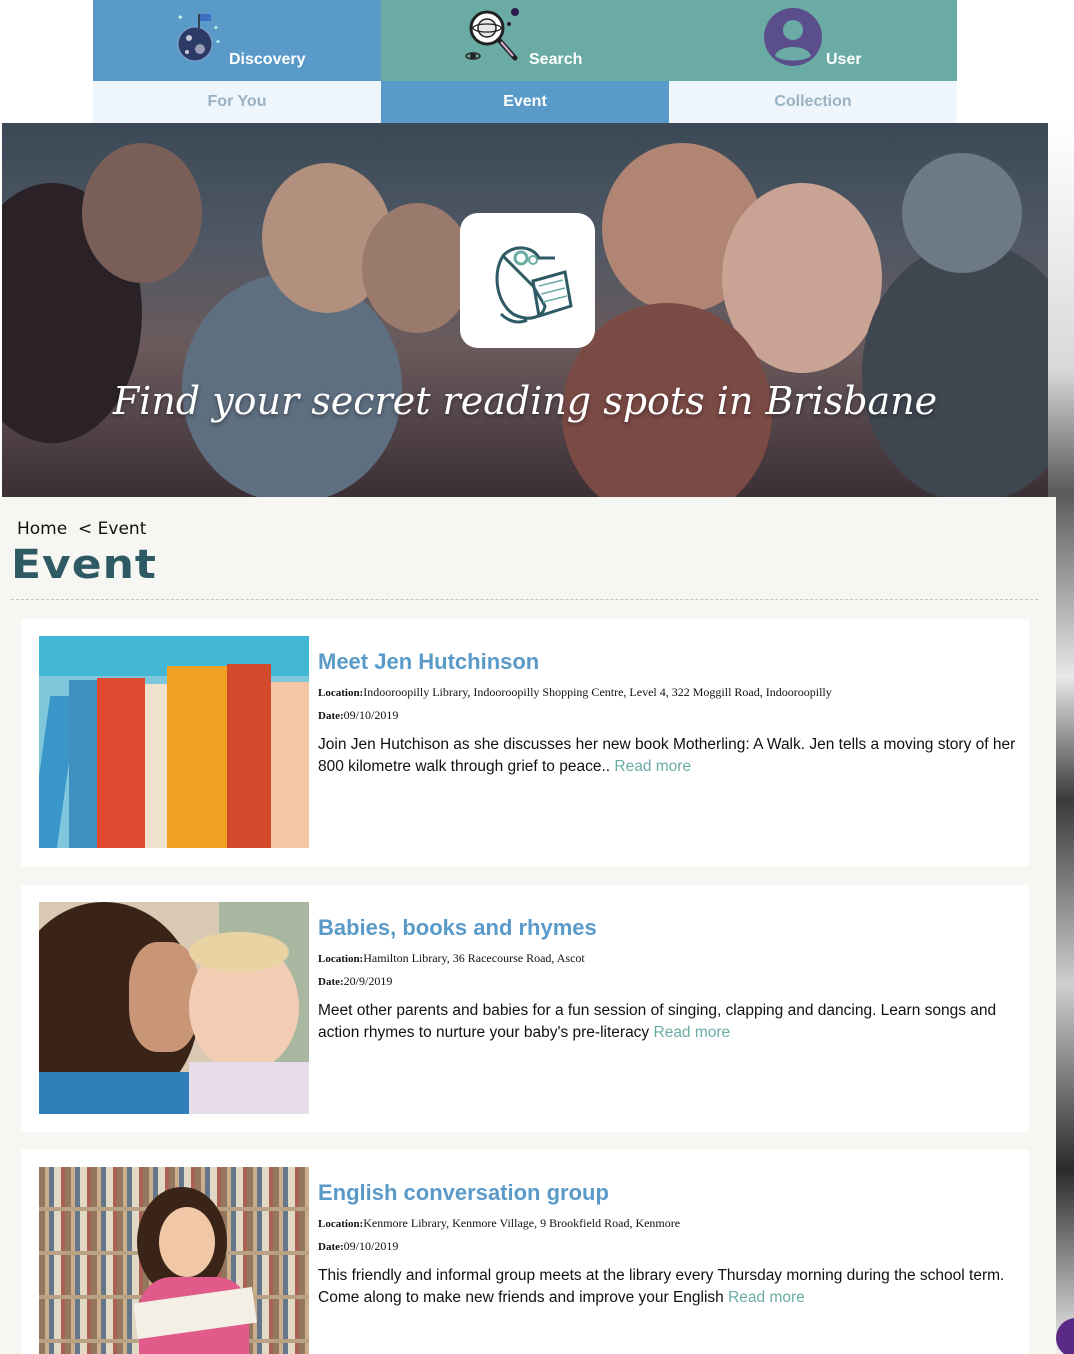 This screenshot has height=1354, width=1074. Describe the element at coordinates (237, 102) in the screenshot. I see `tab-for-you: For You` at that location.